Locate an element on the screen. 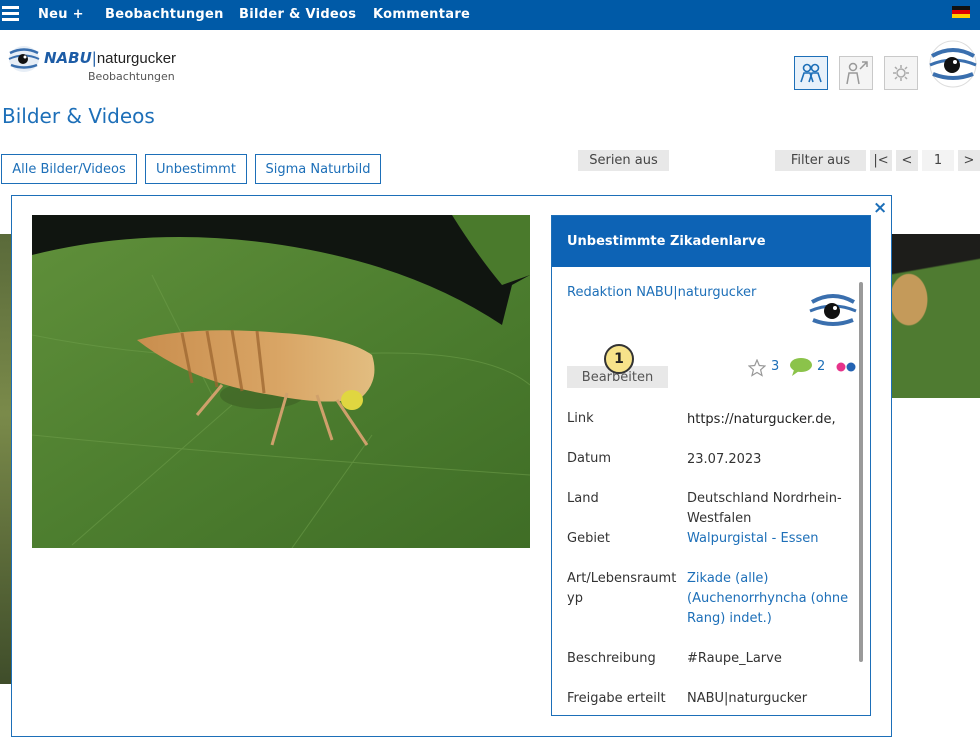 The width and height of the screenshot is (980, 737). pagination-next-button: > is located at coordinates (969, 160).